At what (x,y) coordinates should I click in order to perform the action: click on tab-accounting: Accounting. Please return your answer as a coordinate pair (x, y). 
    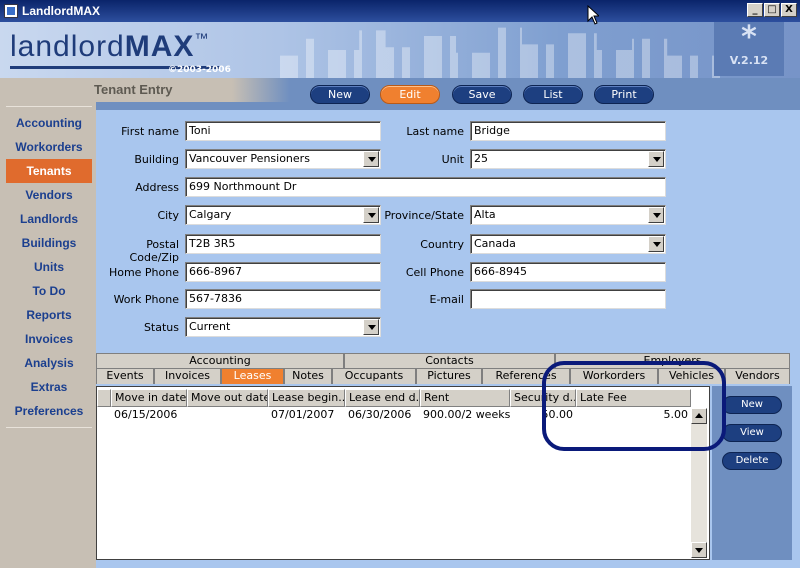
    Looking at the image, I should click on (220, 361).